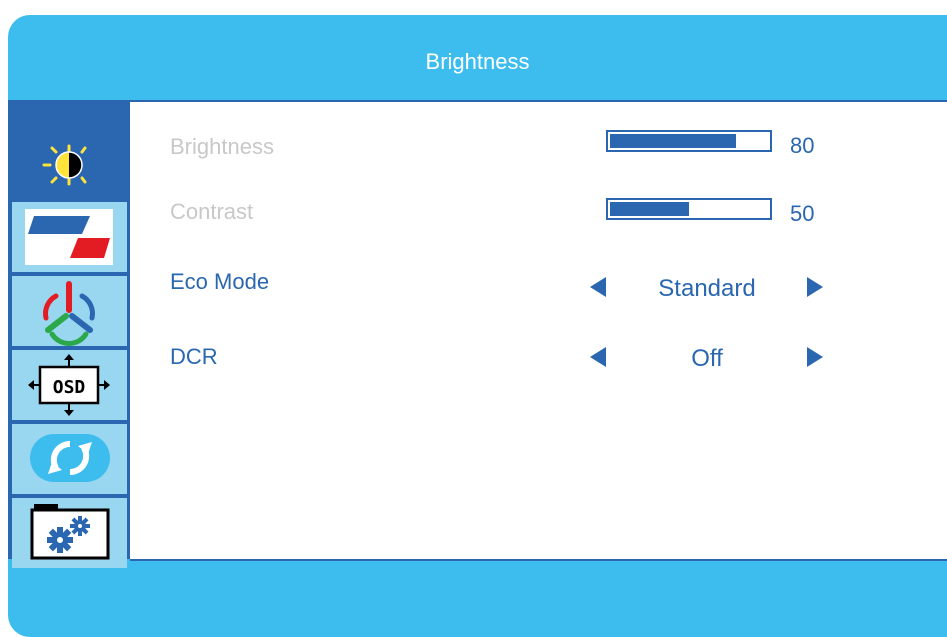  I want to click on dcr-label: DCR, so click(194, 356).